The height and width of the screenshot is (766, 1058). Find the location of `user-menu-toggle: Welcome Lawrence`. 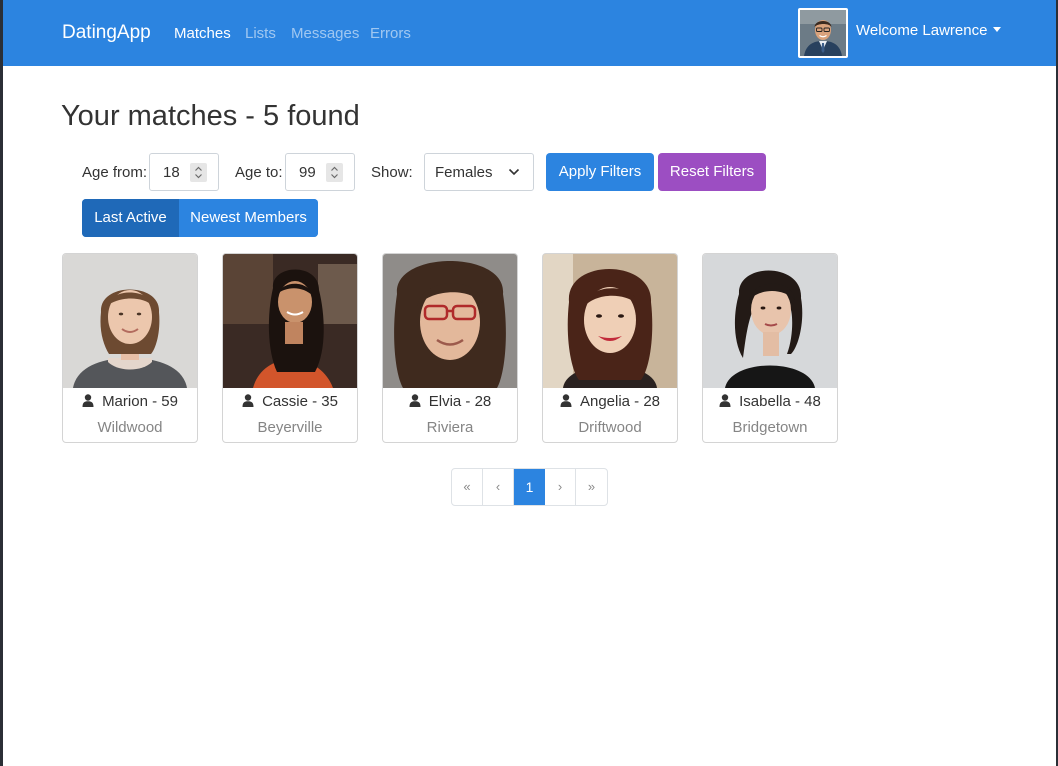

user-menu-toggle: Welcome Lawrence is located at coordinates (929, 30).